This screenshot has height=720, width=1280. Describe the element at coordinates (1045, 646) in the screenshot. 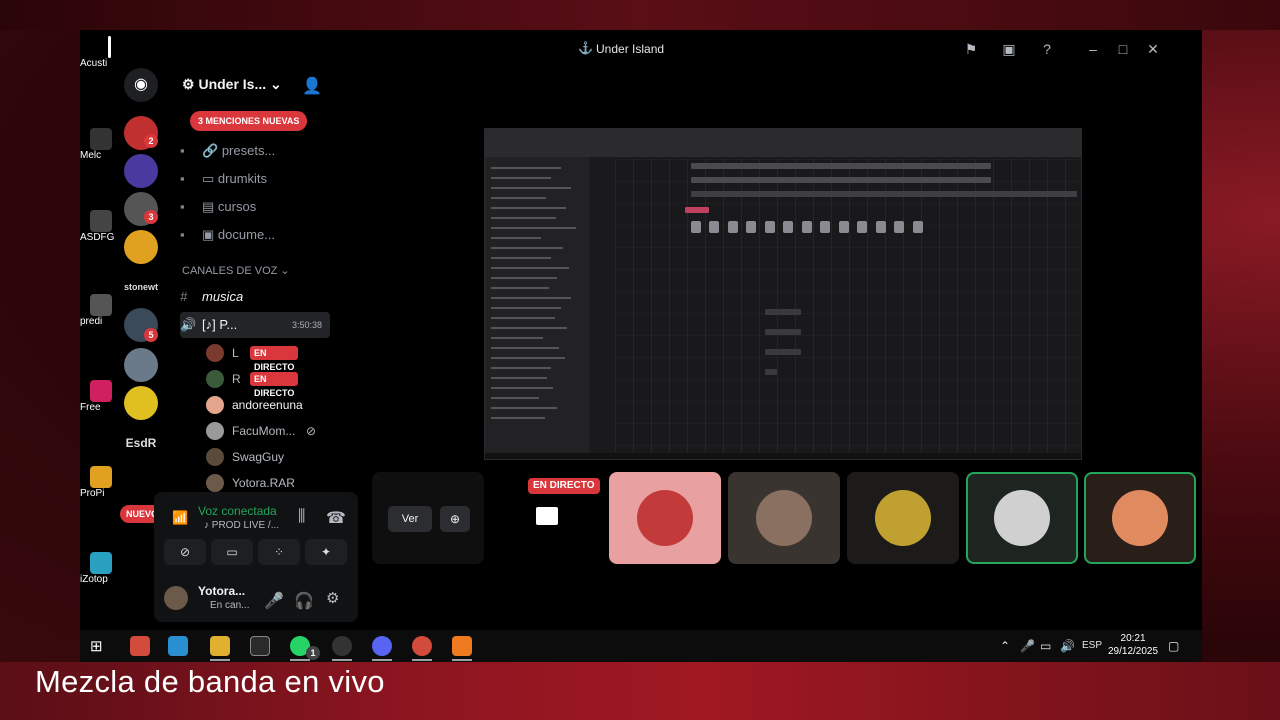

I see `network-icon: ▭` at that location.